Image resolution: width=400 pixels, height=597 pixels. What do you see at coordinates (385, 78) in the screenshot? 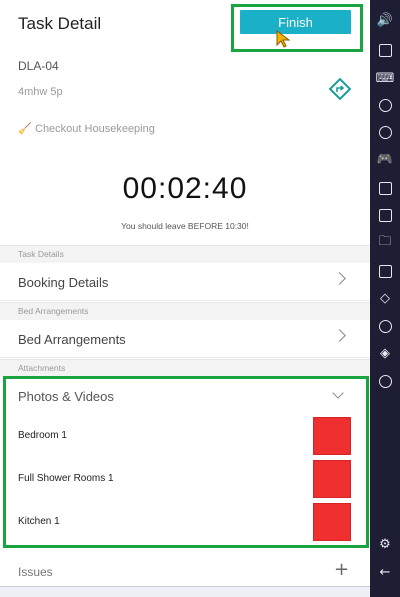
I see `keyboard-icon: ⌨` at bounding box center [385, 78].